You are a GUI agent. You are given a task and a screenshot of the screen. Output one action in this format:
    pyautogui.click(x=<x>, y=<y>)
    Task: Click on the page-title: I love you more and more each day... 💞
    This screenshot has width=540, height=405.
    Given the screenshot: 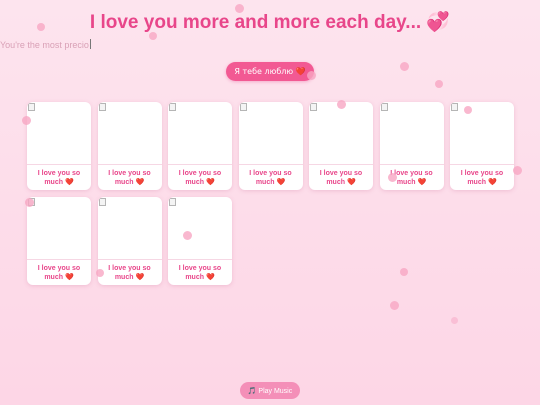 What is the action you would take?
    pyautogui.click(x=270, y=22)
    